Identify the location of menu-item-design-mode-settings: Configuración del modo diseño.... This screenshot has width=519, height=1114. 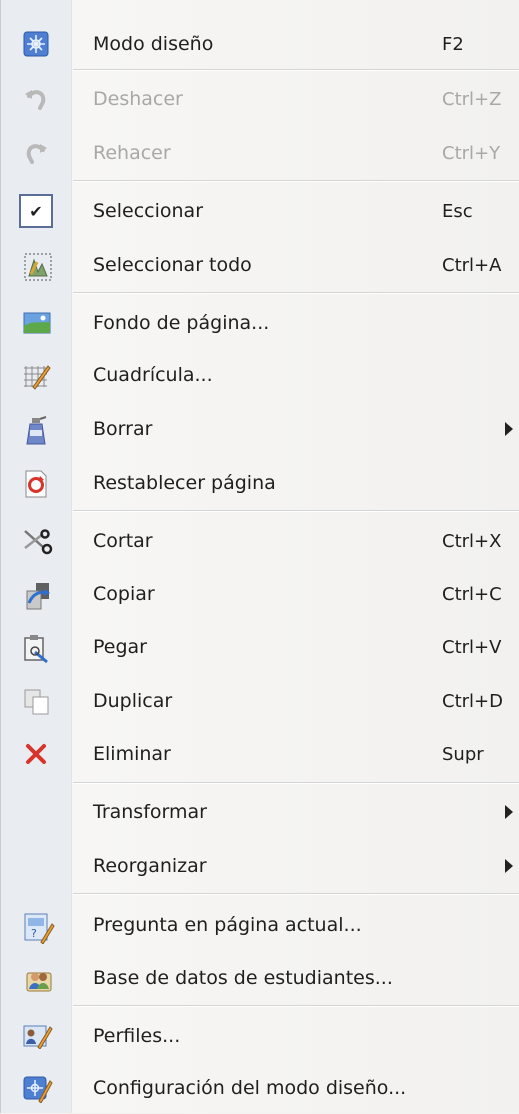
(260, 1088).